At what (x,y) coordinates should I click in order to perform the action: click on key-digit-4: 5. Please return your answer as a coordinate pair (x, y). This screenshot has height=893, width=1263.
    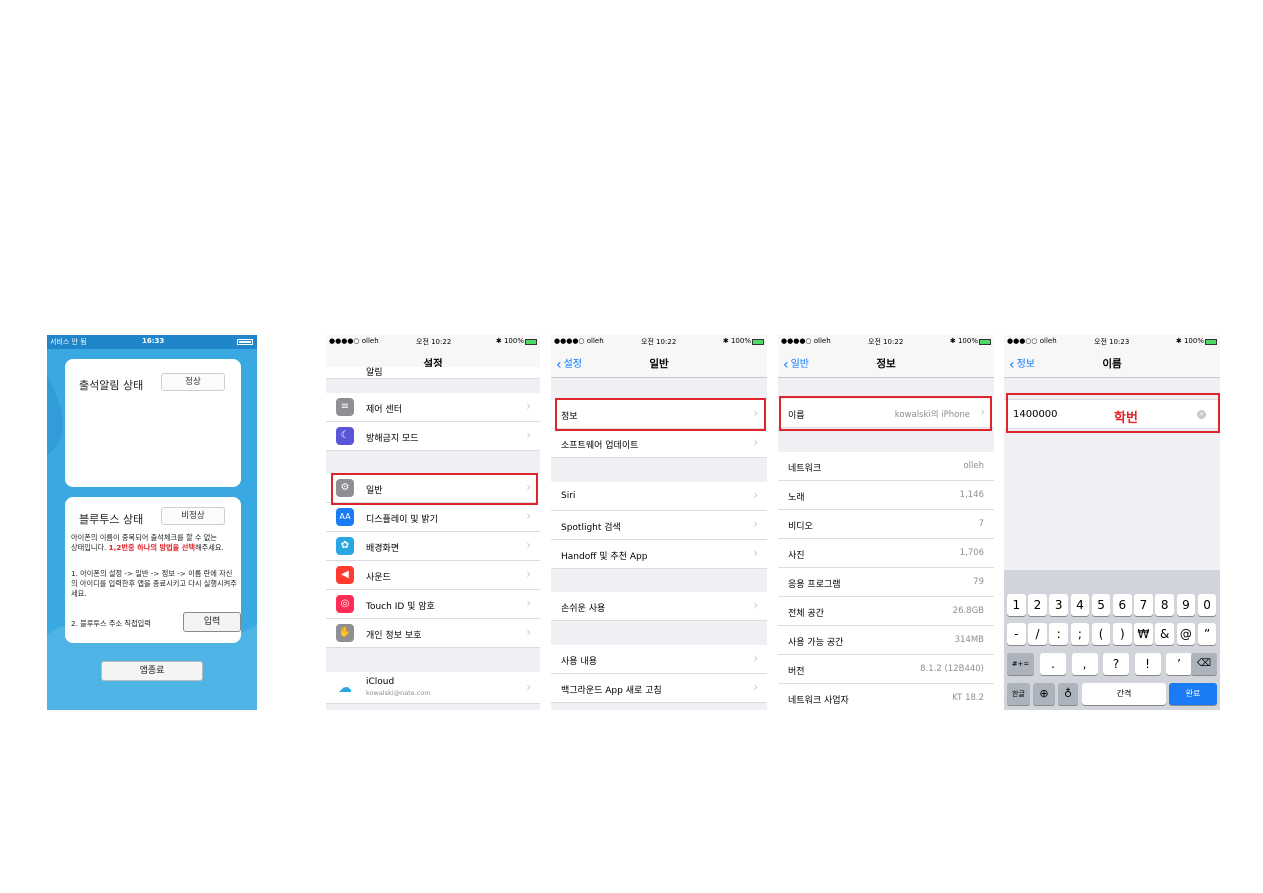
    Looking at the image, I should click on (1101, 605).